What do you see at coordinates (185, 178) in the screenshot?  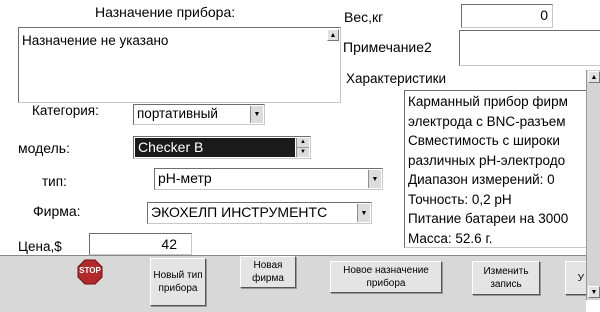 I see `type-value: pH-метр` at bounding box center [185, 178].